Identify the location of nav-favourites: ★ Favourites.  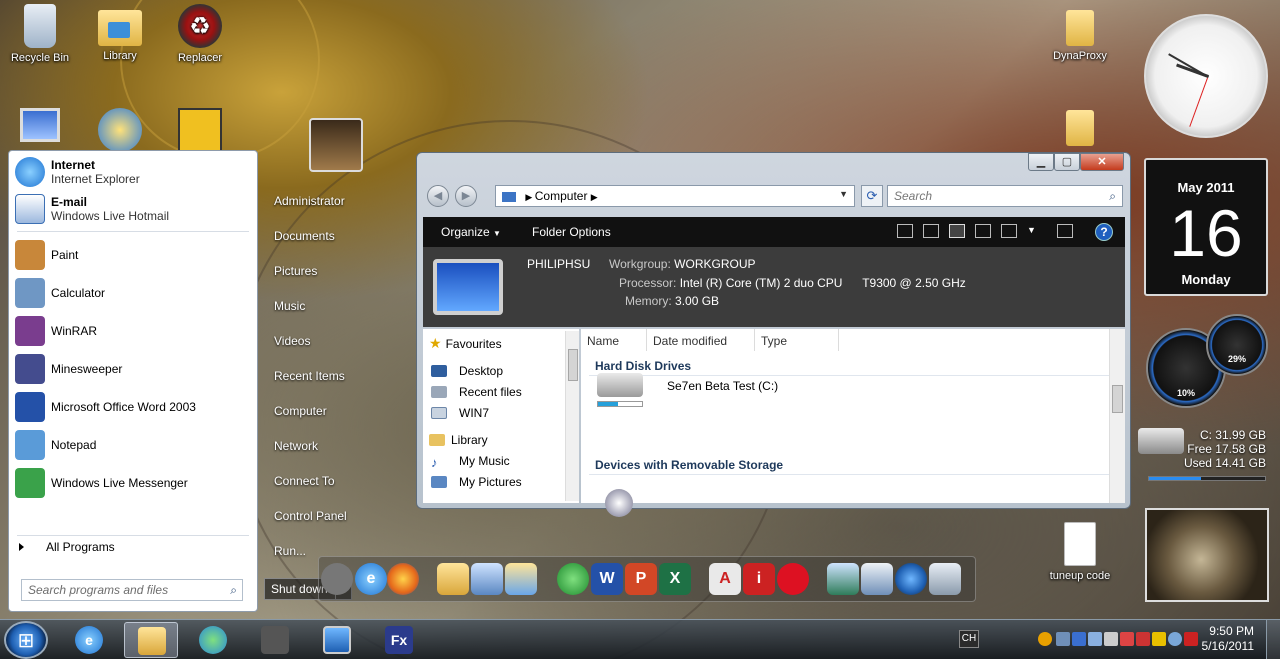
(501, 343).